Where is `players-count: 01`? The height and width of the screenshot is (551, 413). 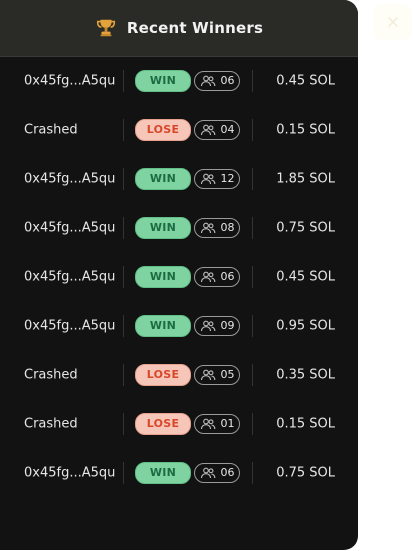
players-count: 01 is located at coordinates (227, 423).